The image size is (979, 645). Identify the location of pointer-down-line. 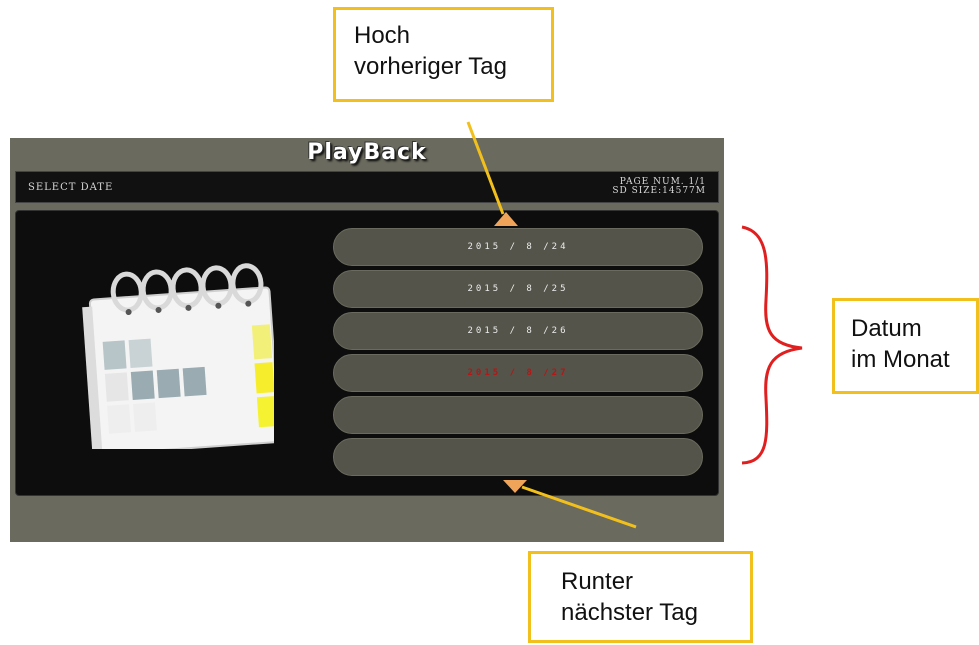
(579, 507).